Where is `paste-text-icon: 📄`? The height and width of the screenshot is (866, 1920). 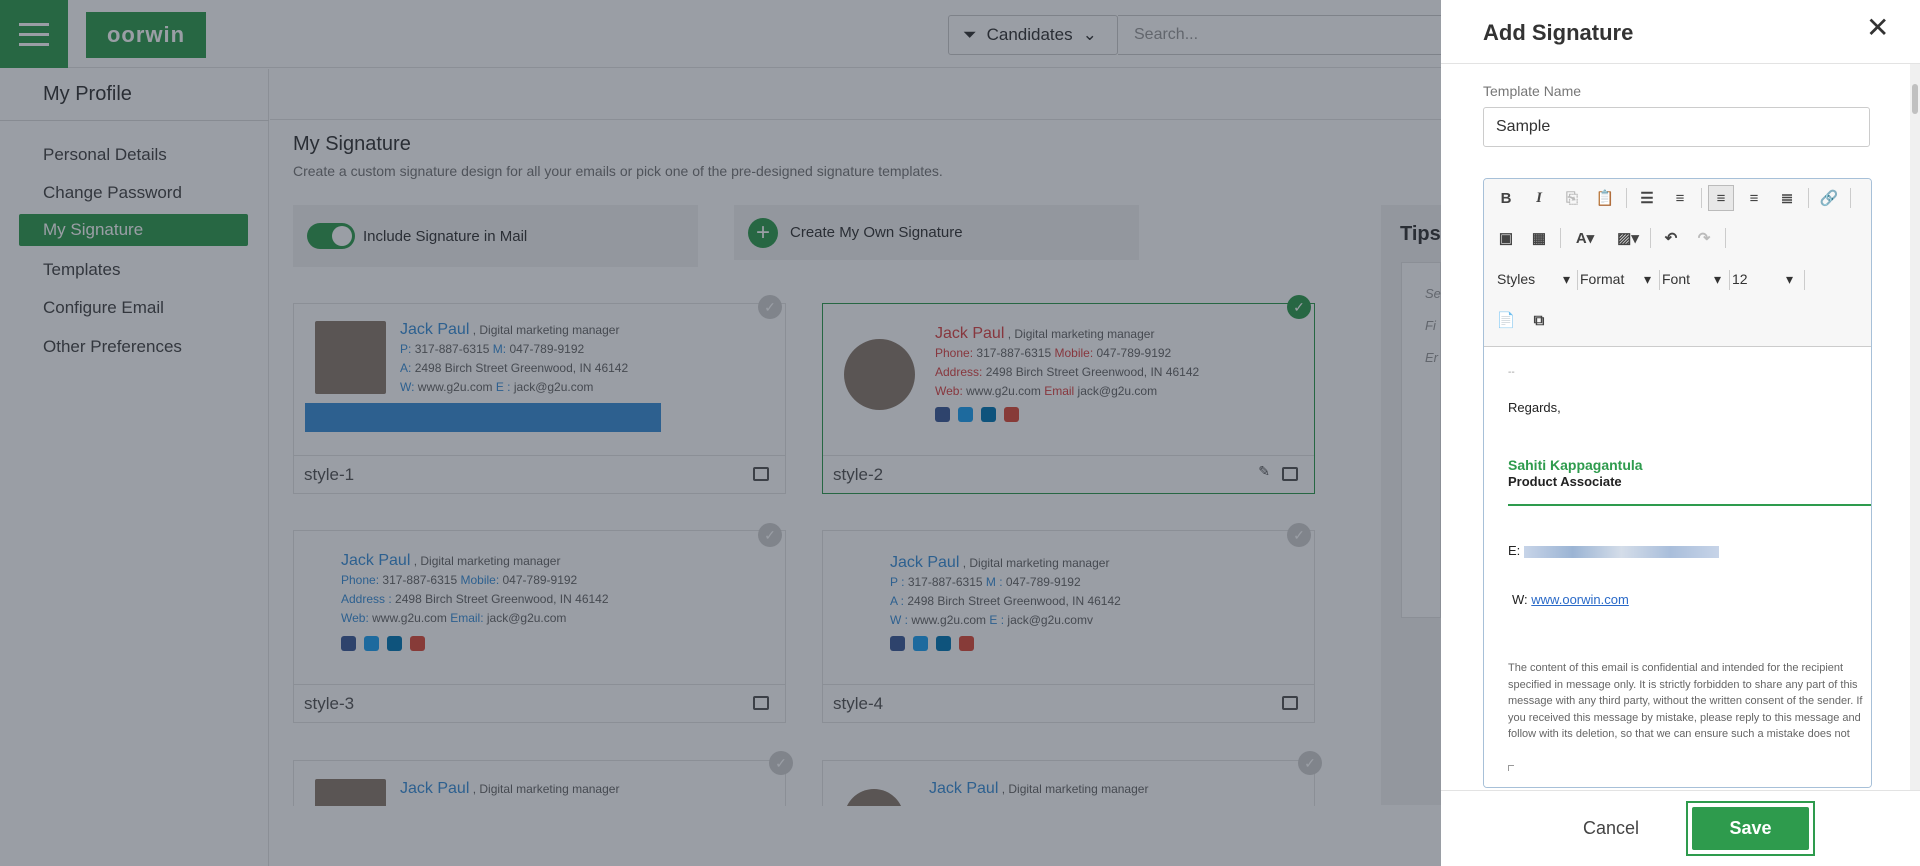
paste-text-icon: 📄 is located at coordinates (1506, 320).